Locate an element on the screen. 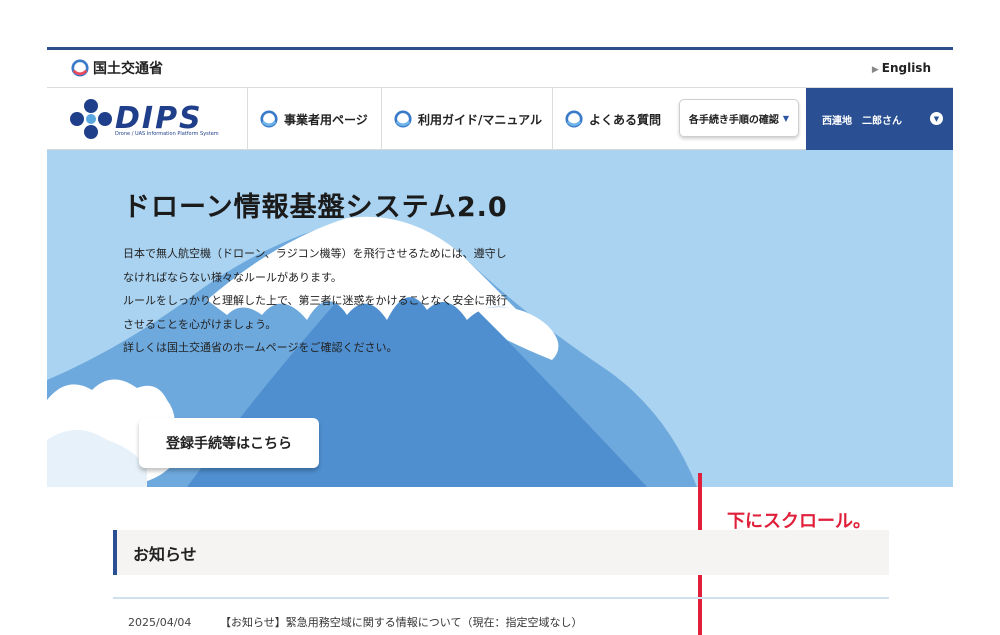 The width and height of the screenshot is (1000, 635). hero-line: 詳しくは国土交通省のホームページをご確認ください。 is located at coordinates (260, 347).